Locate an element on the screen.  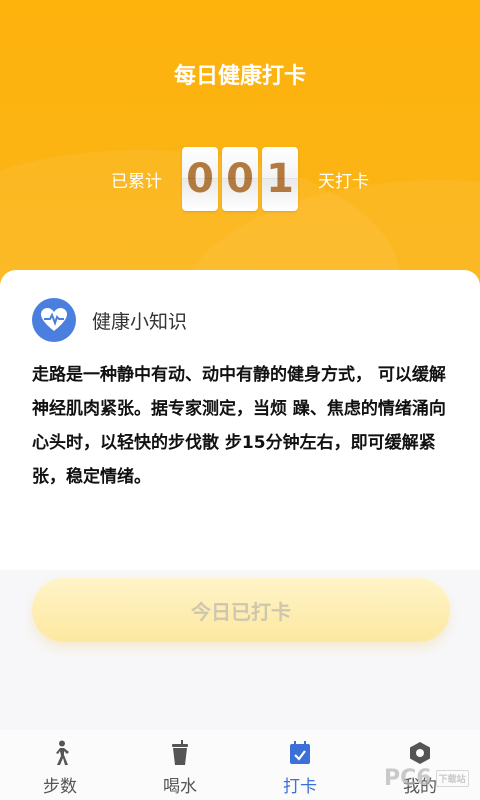
streak-counter: 已累计 0 0 1 天打卡 is located at coordinates (240, 179).